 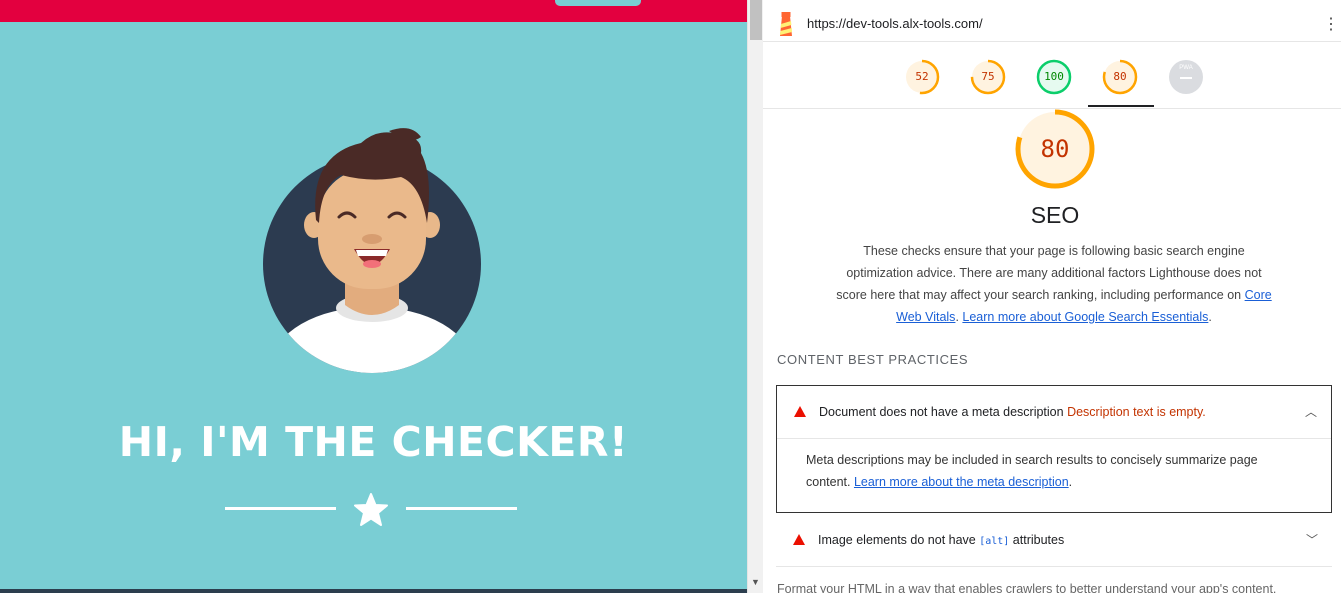 I want to click on category-gauges: 52 75 100 80 PWA, so click(x=1052, y=75).